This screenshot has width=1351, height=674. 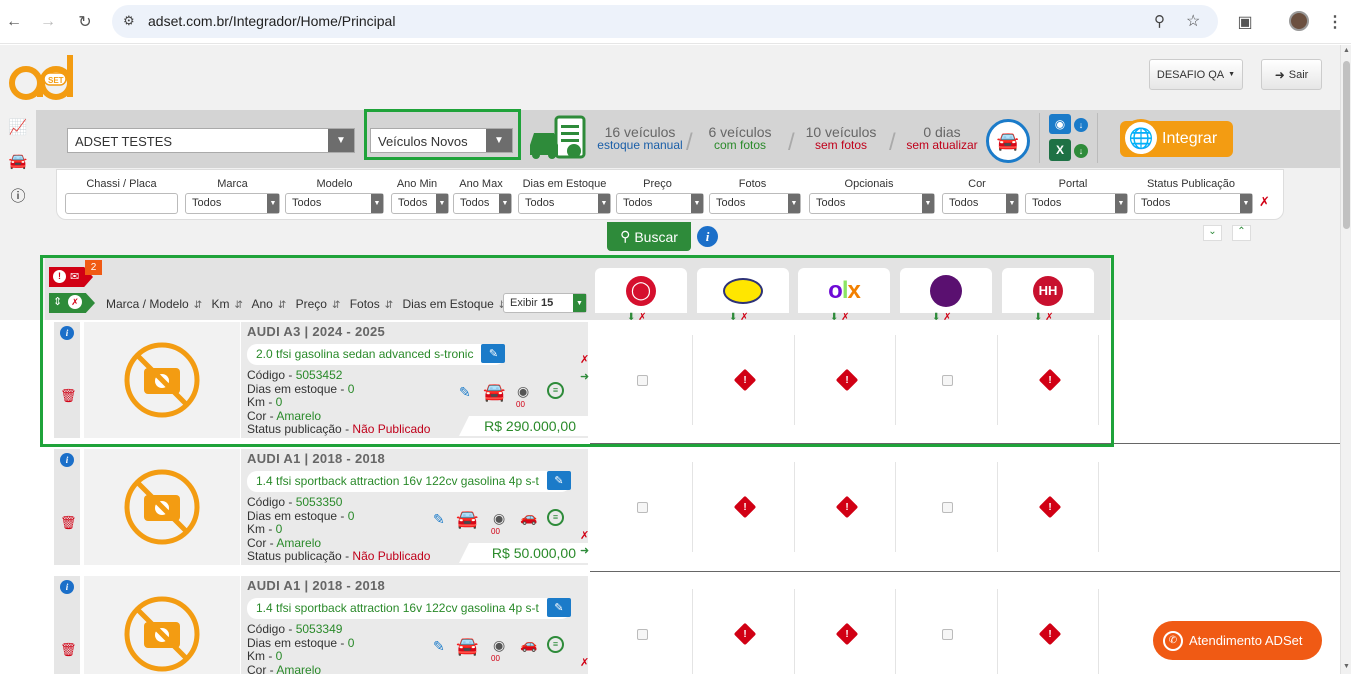 I want to click on support-chat-button: ✆ Atendimento ADSet, so click(x=1237, y=640).